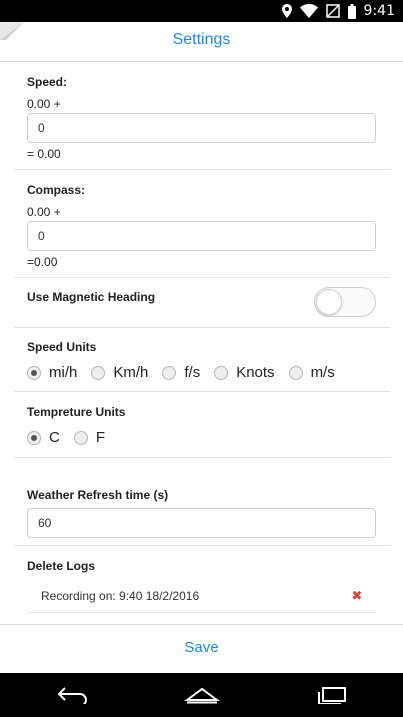  Describe the element at coordinates (345, 302) in the screenshot. I see `magnetic-heading-toggle` at that location.